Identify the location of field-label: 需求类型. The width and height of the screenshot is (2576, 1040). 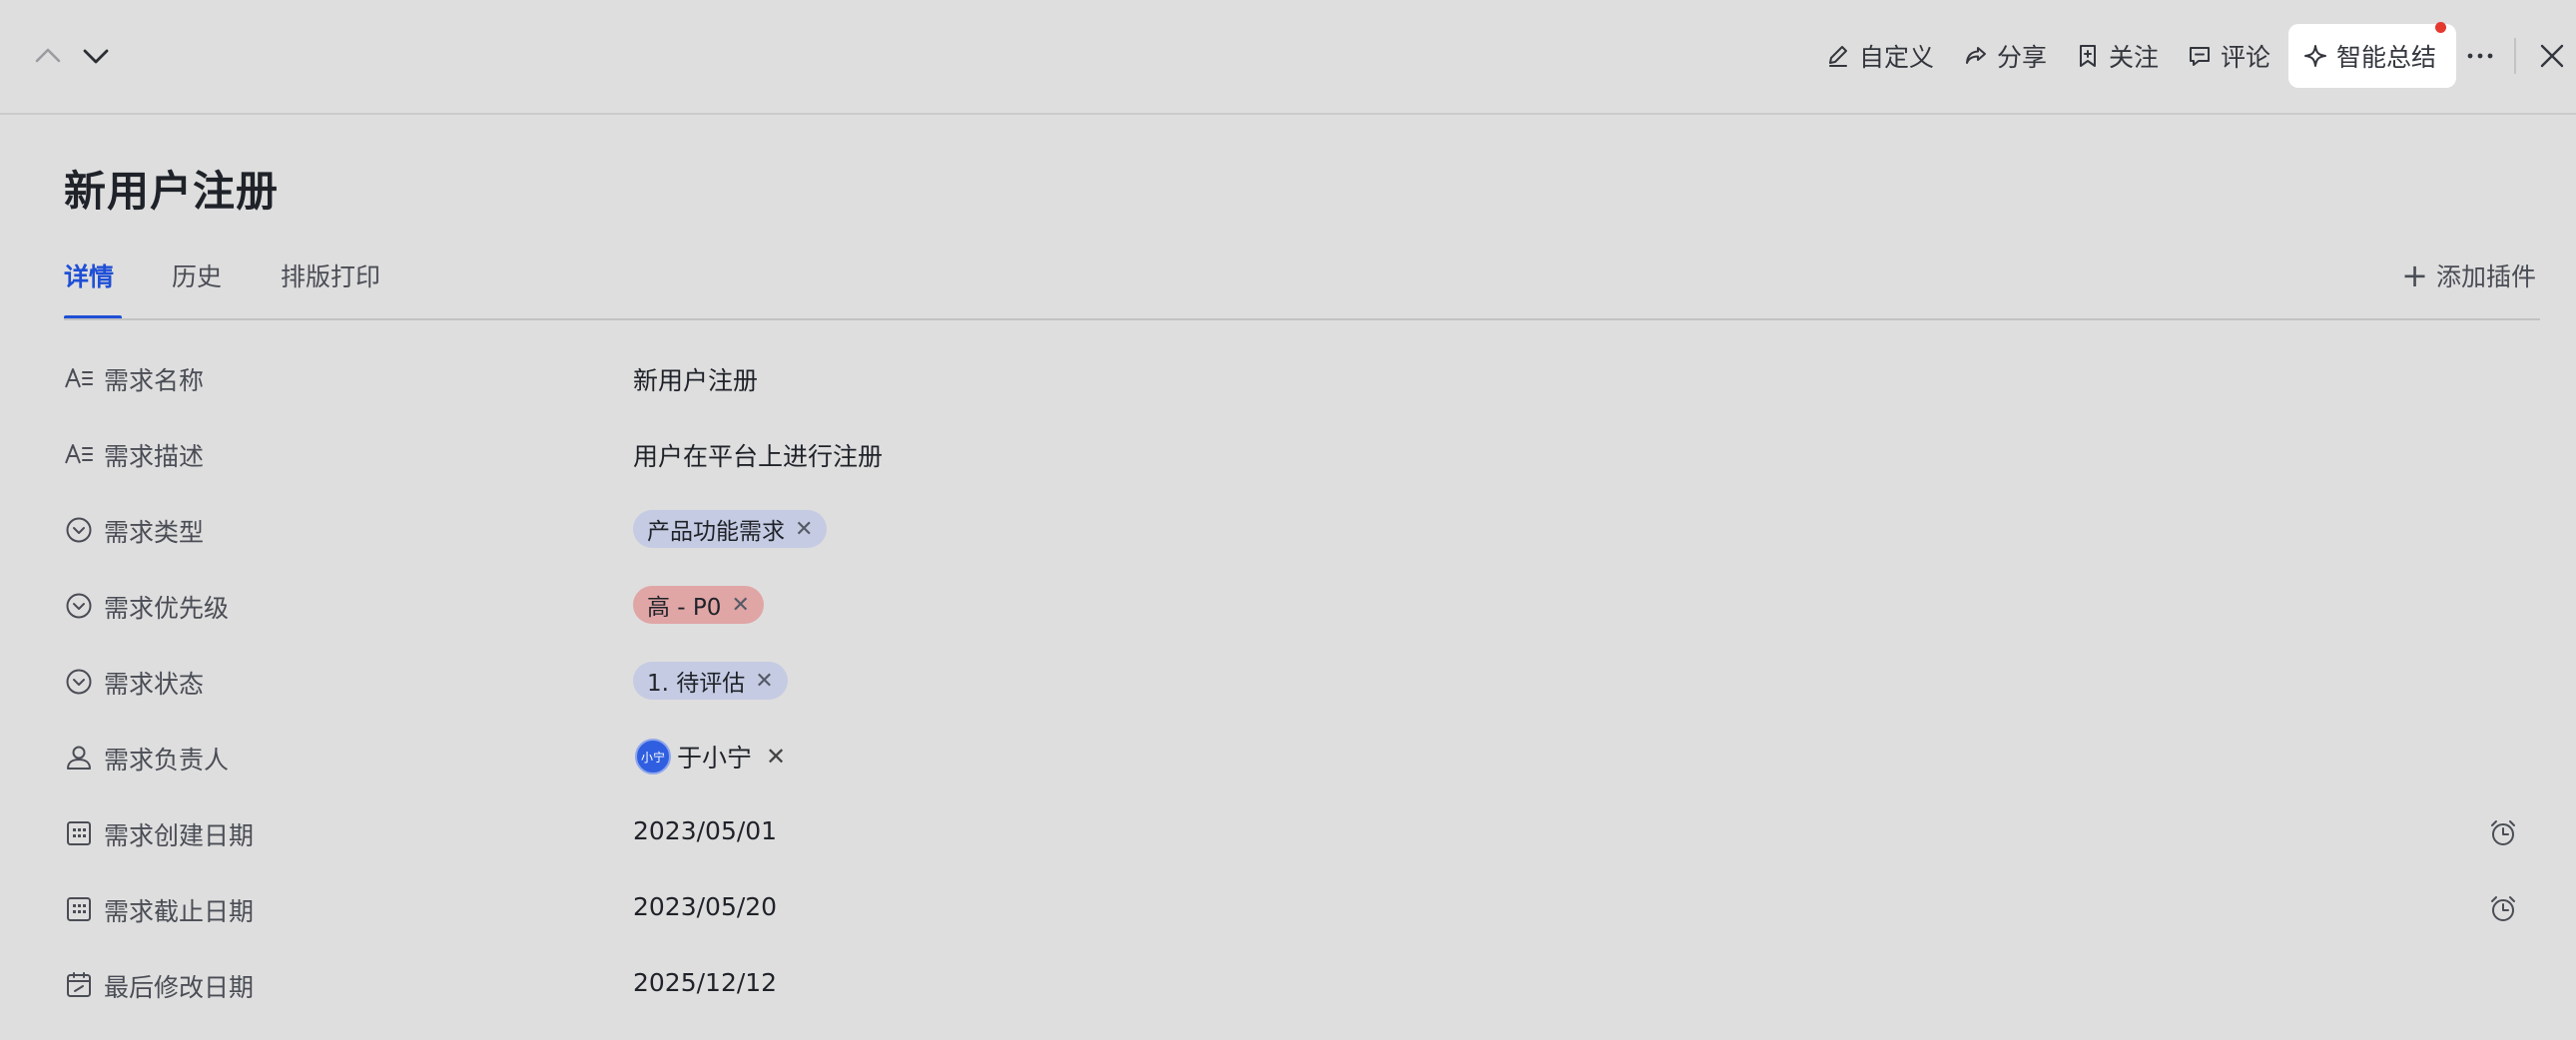
(155, 532).